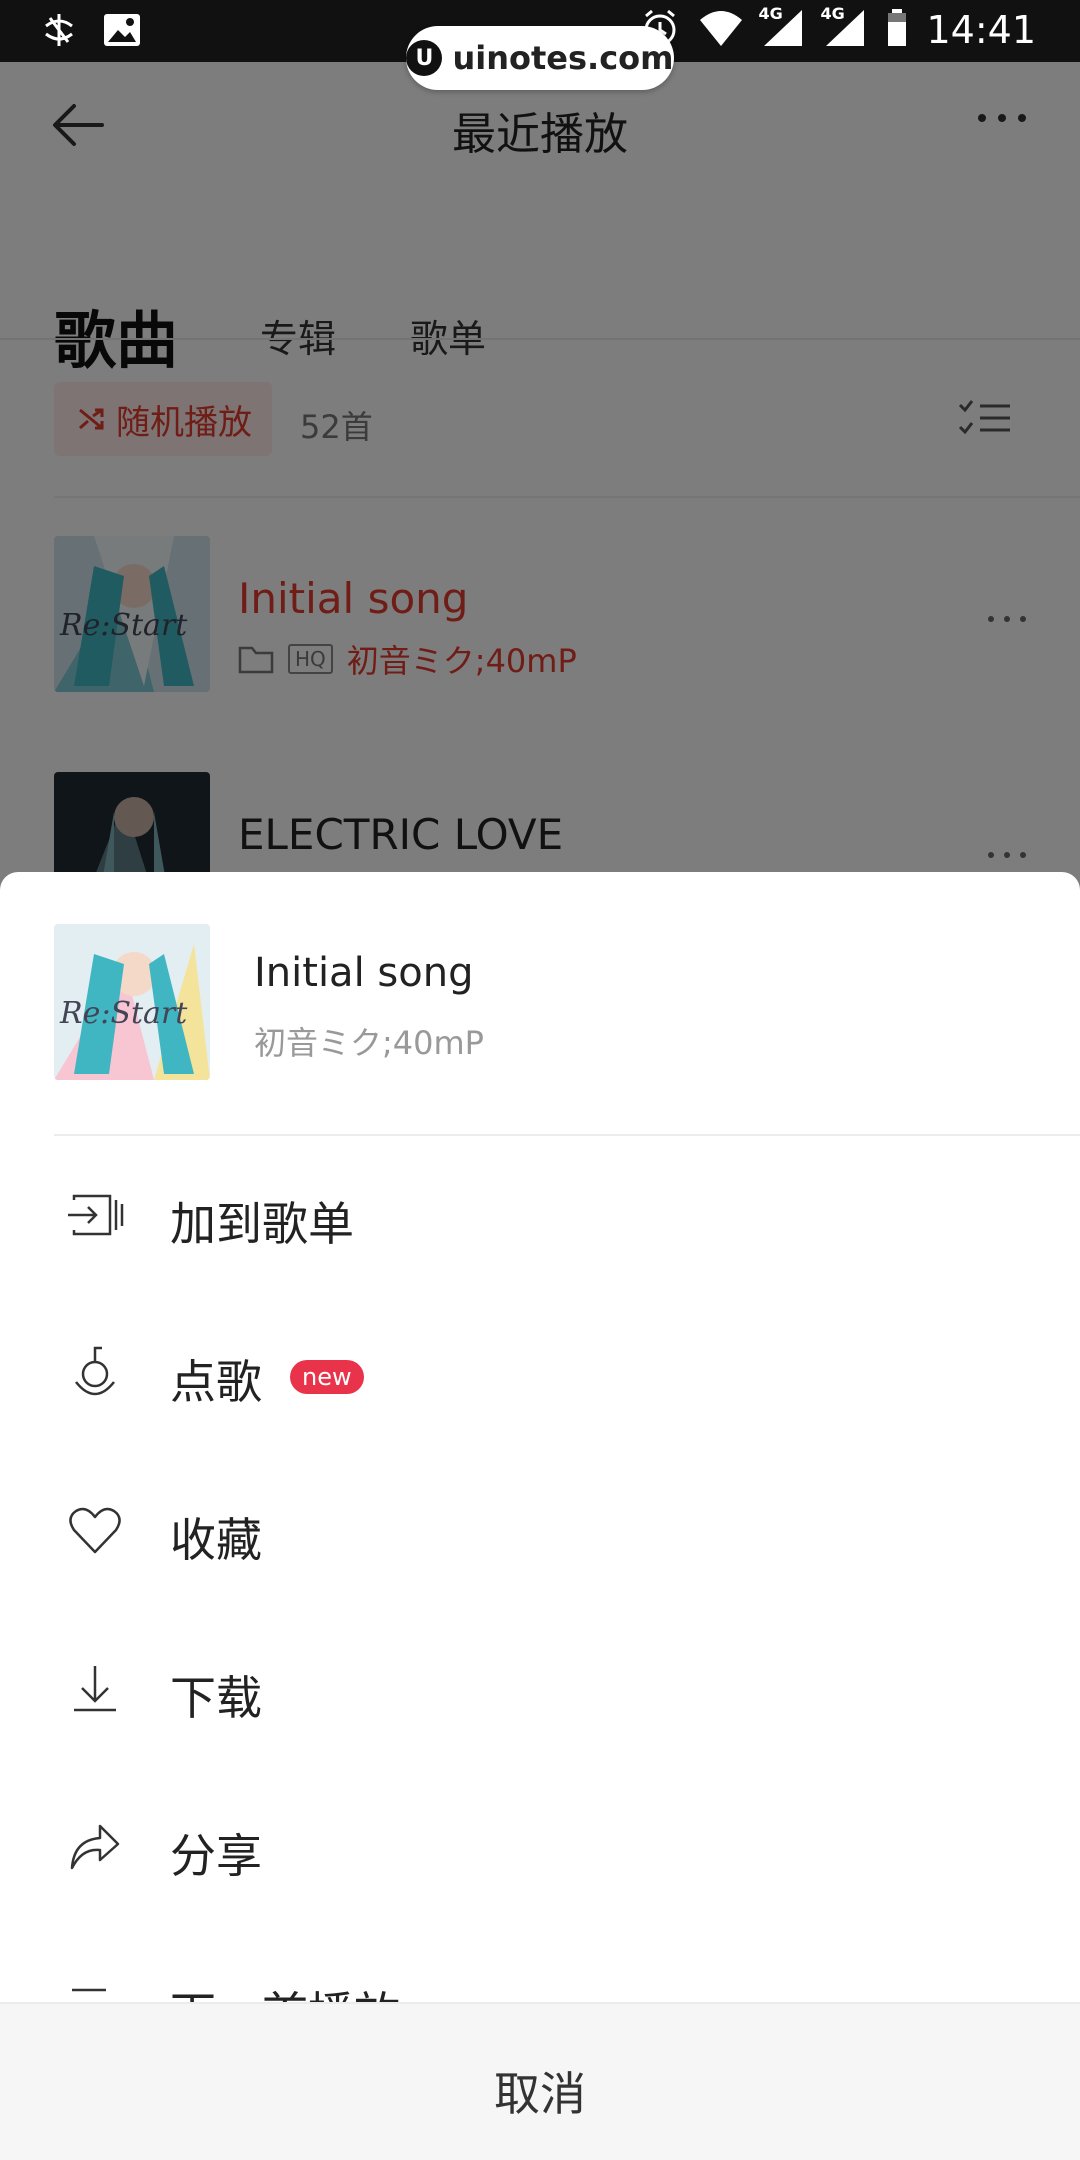 This screenshot has height=2160, width=1080. I want to click on menu-label: 收藏, so click(216, 1540).